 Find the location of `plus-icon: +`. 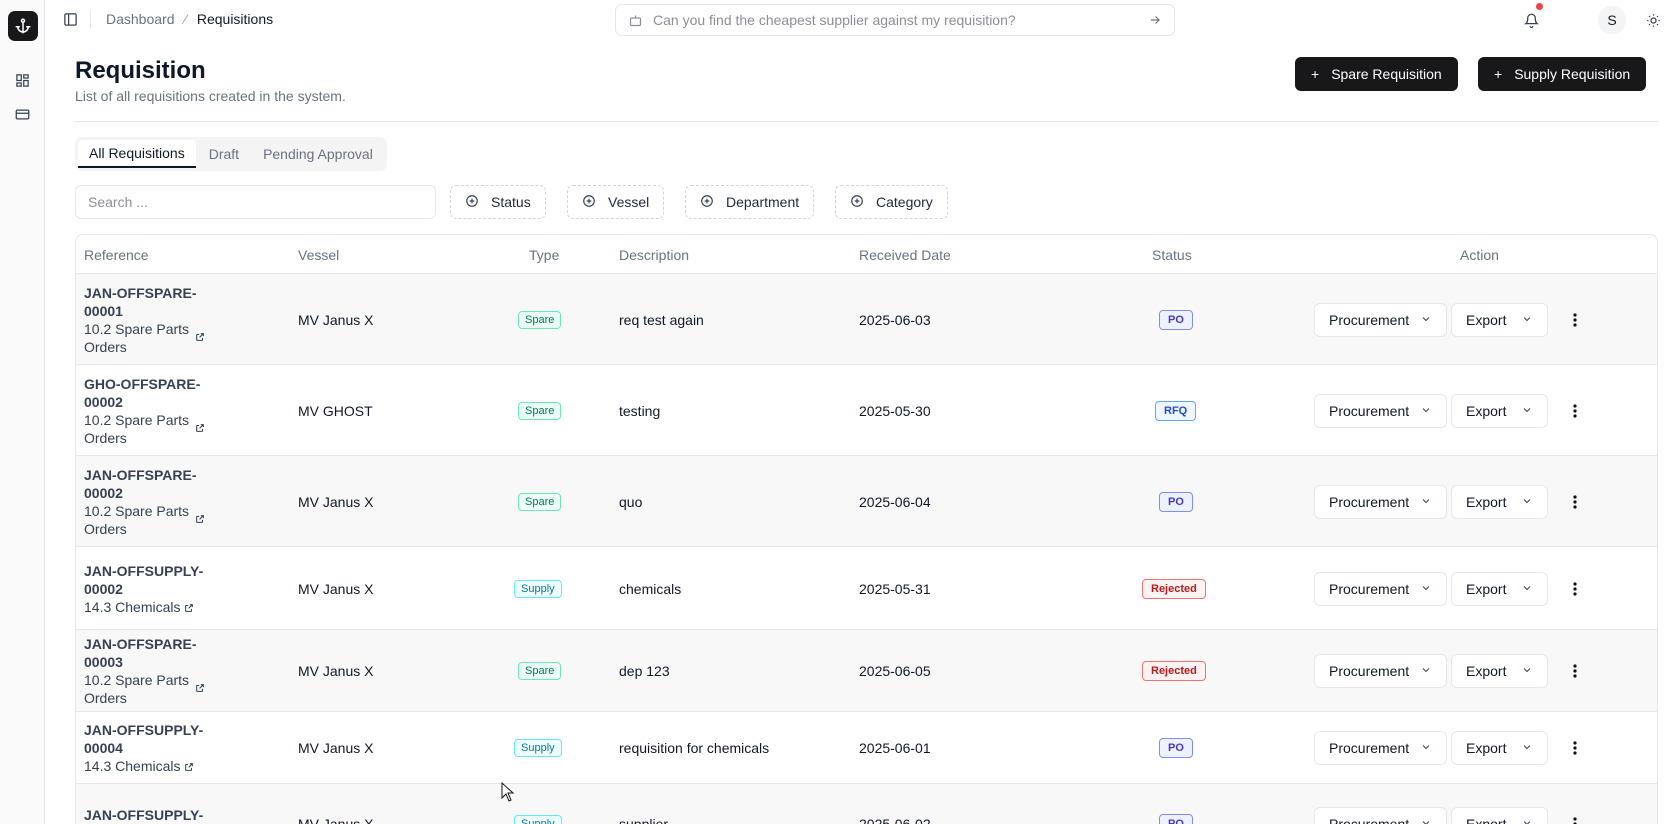

plus-icon: + is located at coordinates (1315, 74).